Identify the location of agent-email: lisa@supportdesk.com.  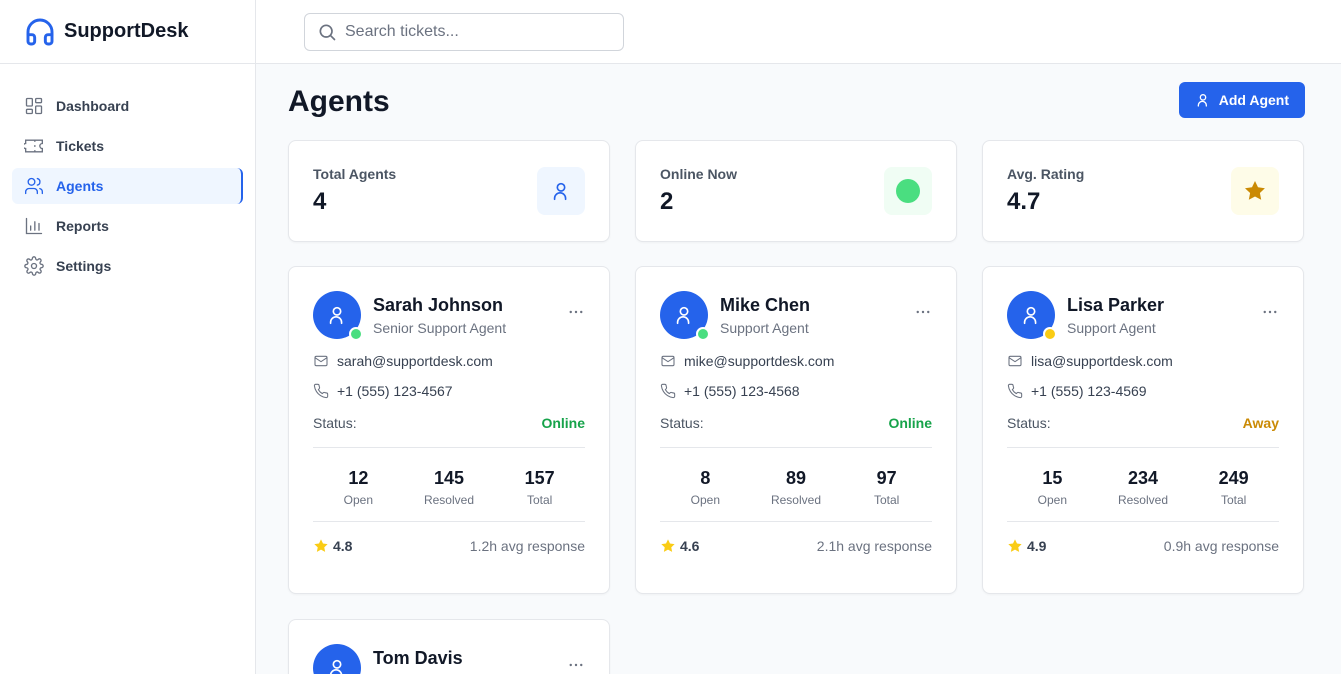
(1102, 361).